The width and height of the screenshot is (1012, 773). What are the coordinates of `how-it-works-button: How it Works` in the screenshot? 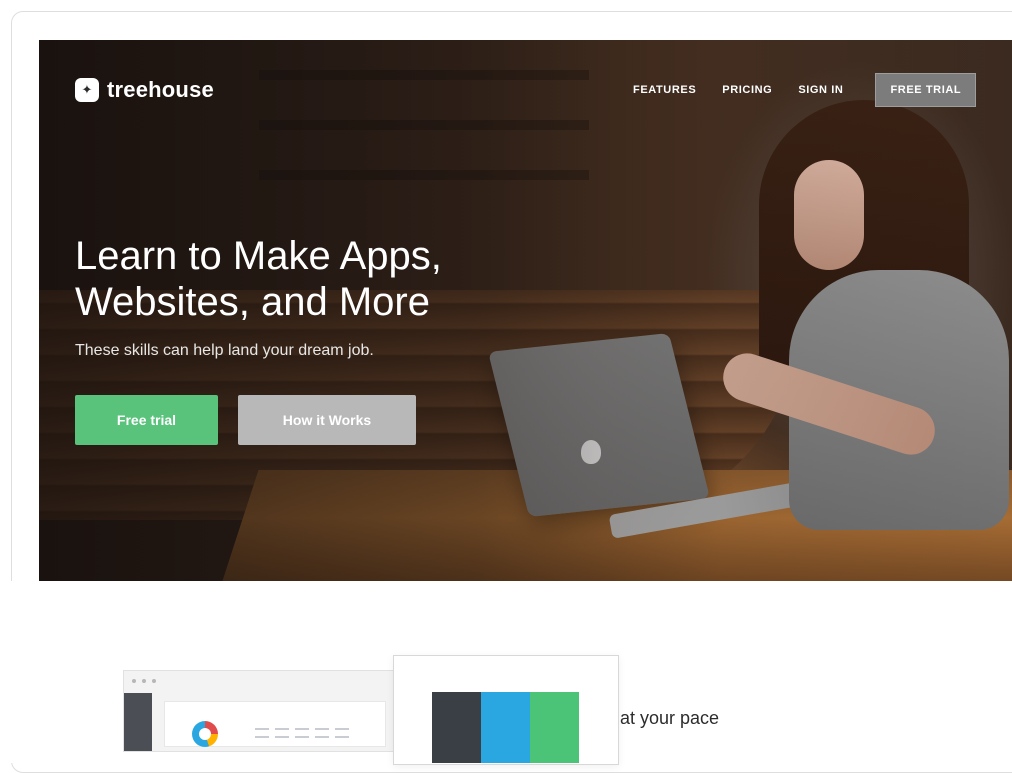 It's located at (327, 420).